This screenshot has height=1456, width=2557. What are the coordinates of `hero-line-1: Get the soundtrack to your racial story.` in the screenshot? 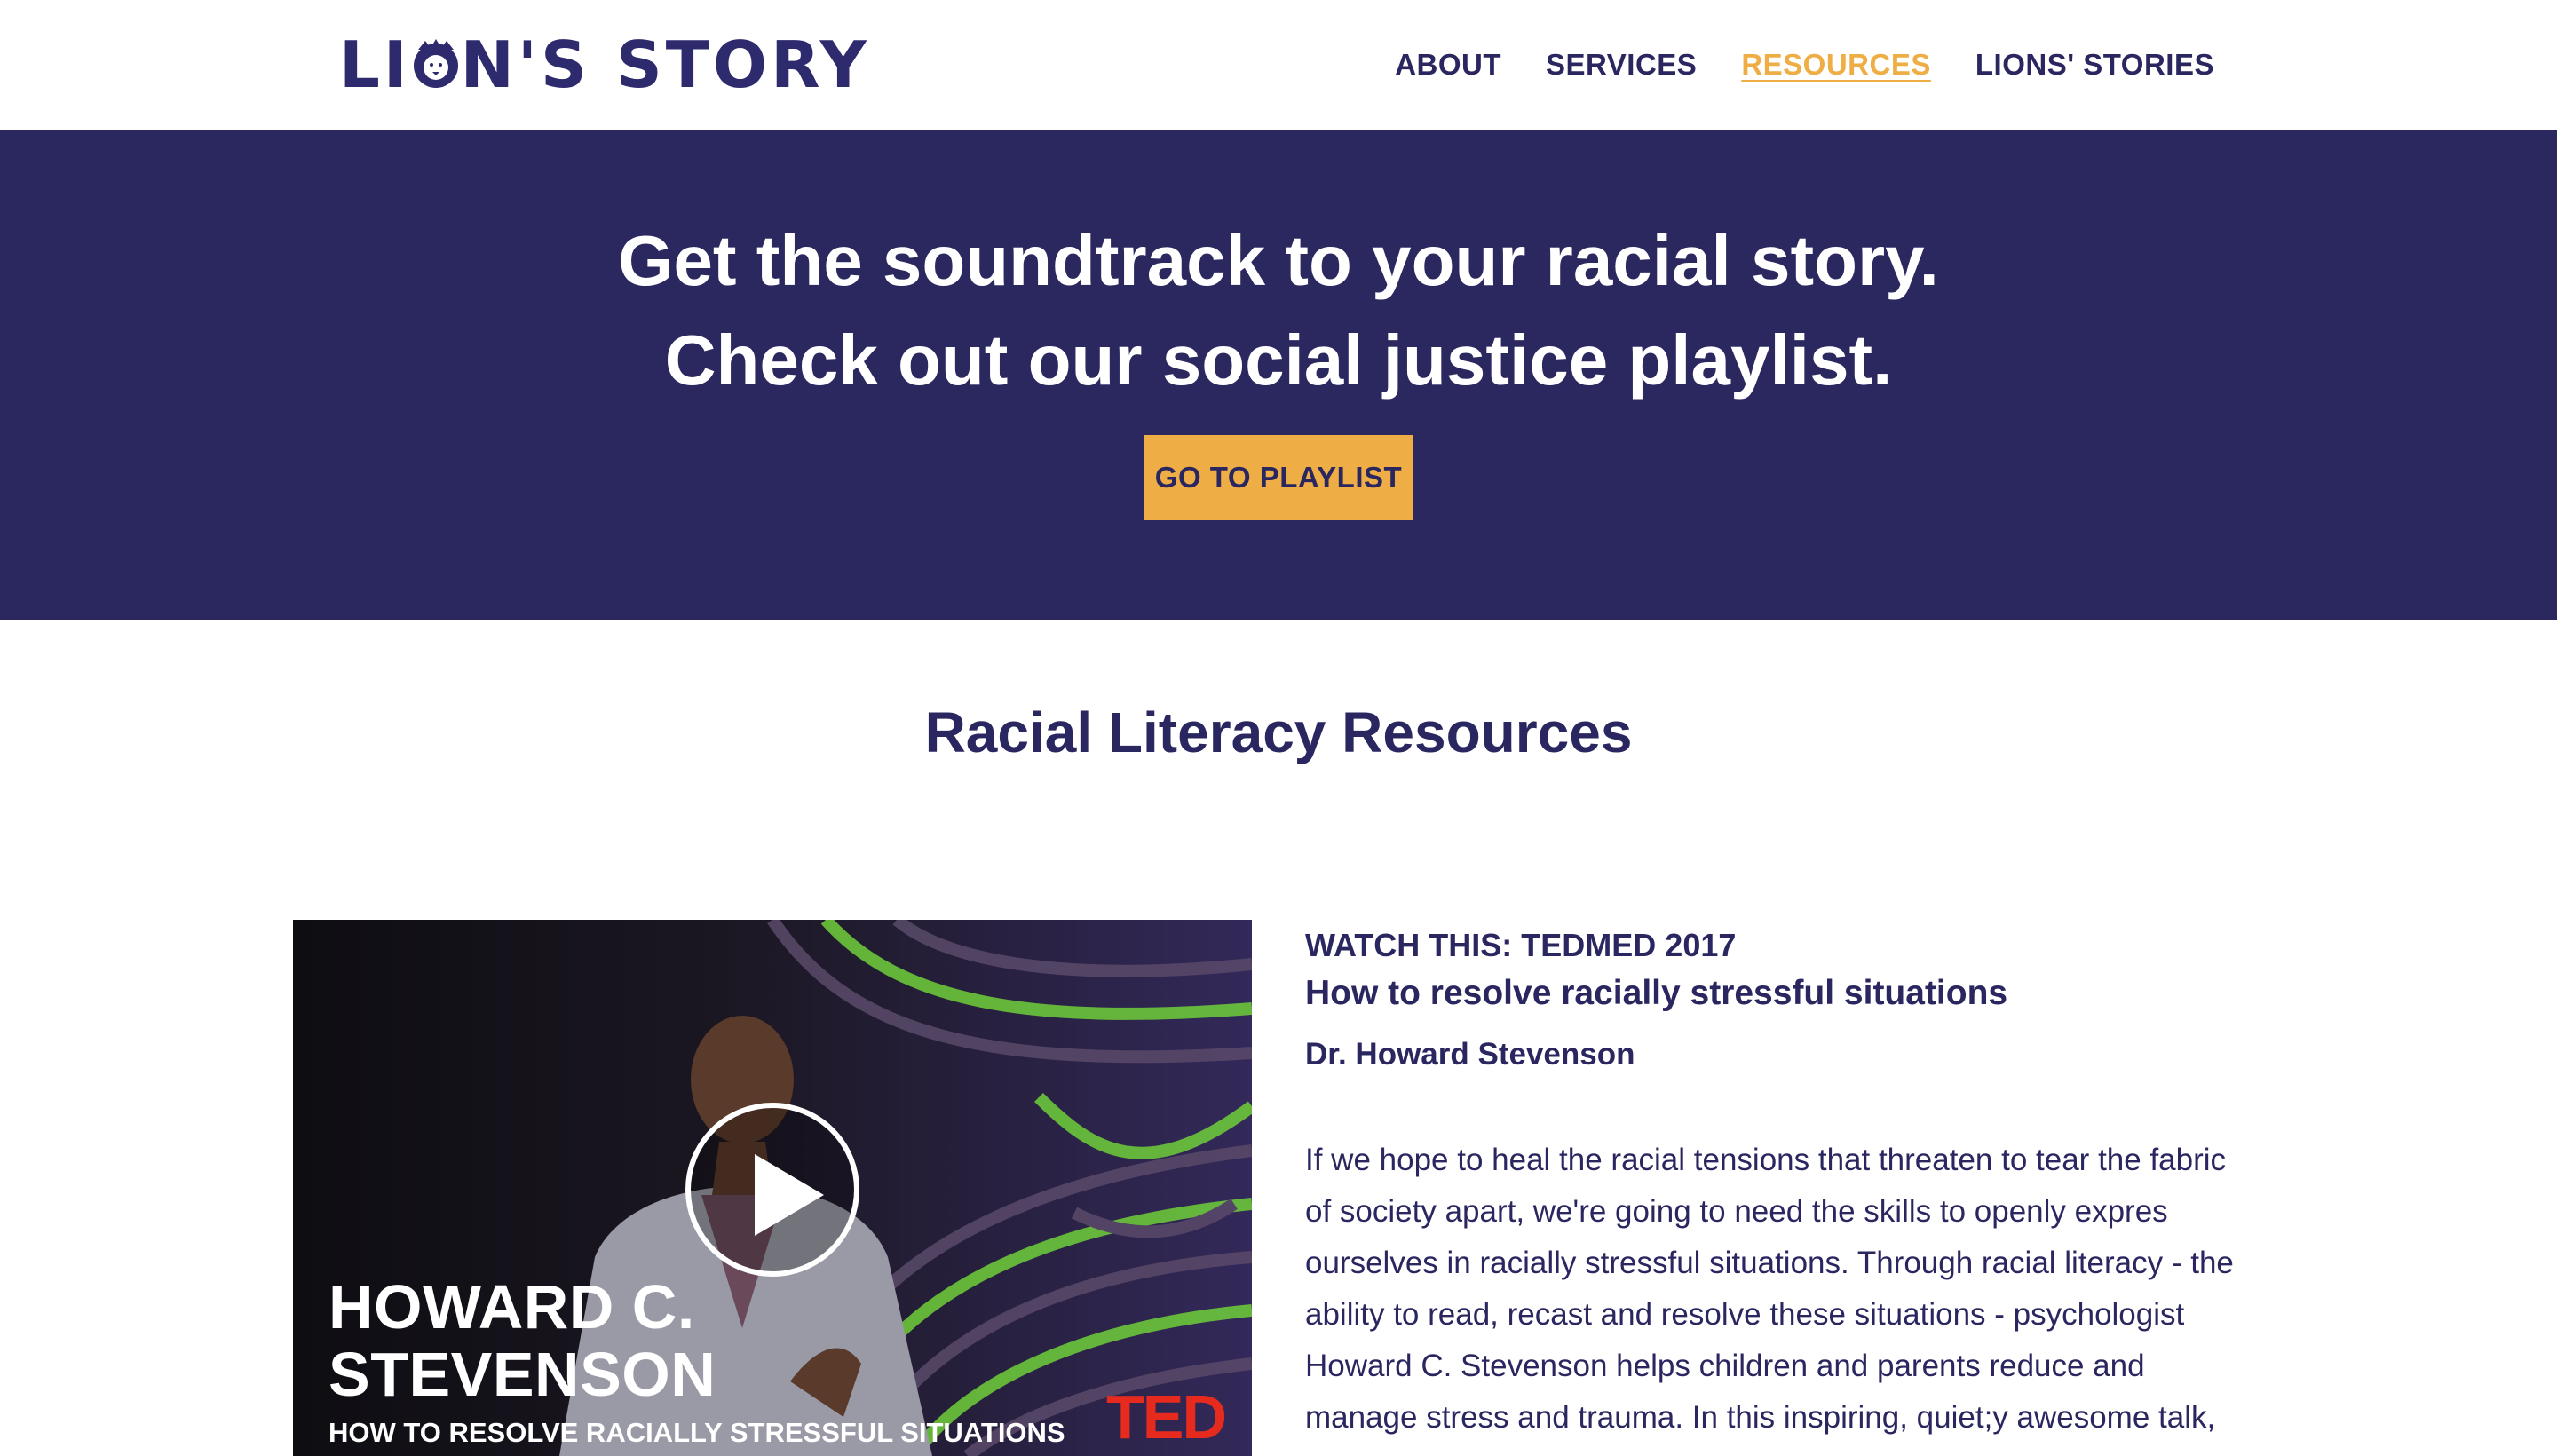 It's located at (1278, 260).